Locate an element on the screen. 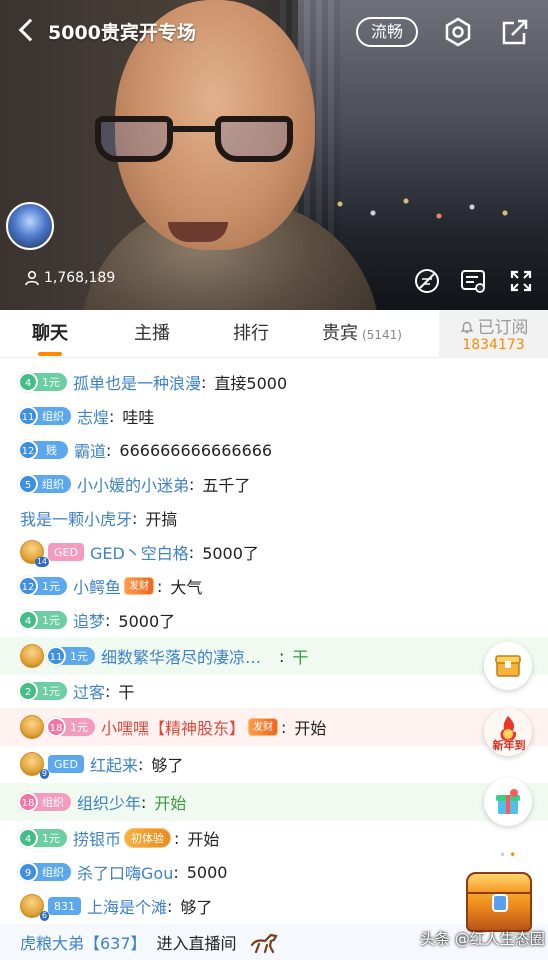 Image resolution: width=548 pixels, height=960 pixels. guard-avatar: 14 is located at coordinates (34, 553).